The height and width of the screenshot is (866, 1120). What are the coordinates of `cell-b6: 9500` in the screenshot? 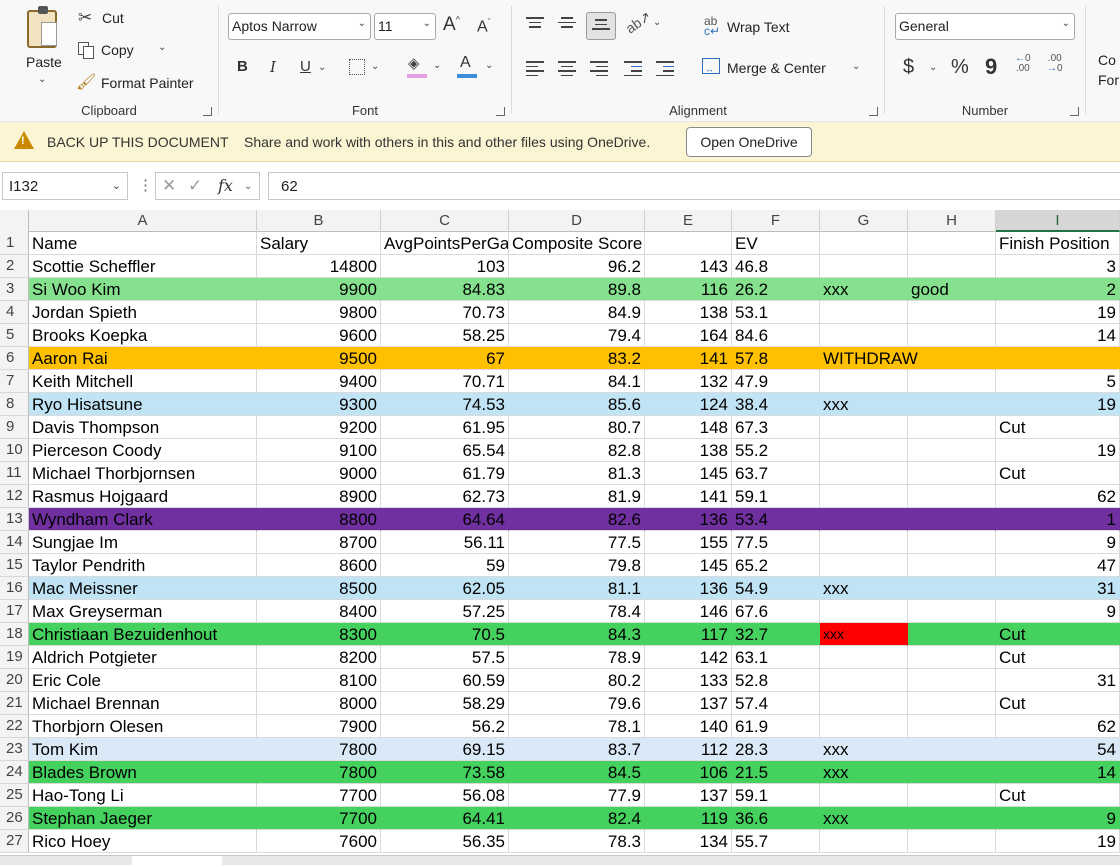 It's located at (319, 358).